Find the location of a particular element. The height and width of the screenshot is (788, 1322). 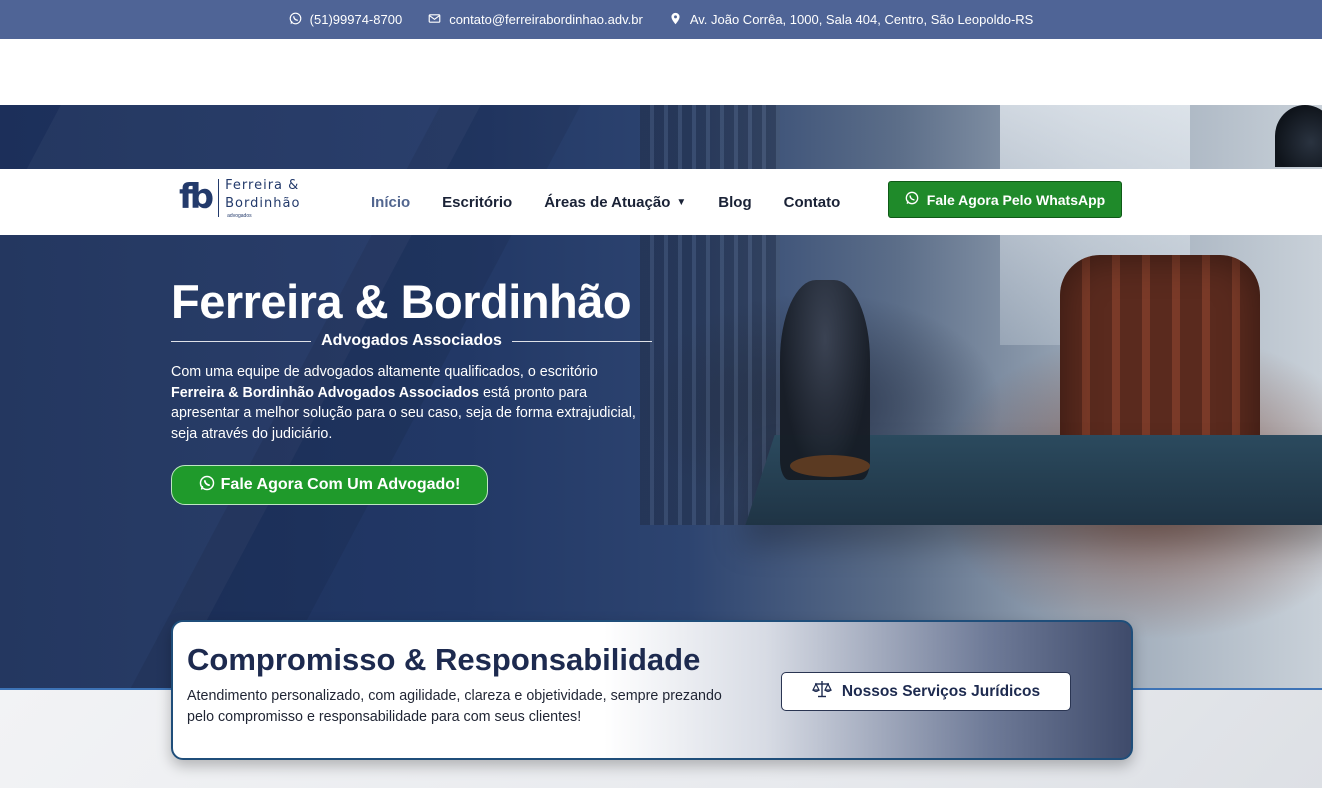

nav-item-inicio: Início is located at coordinates (390, 202).